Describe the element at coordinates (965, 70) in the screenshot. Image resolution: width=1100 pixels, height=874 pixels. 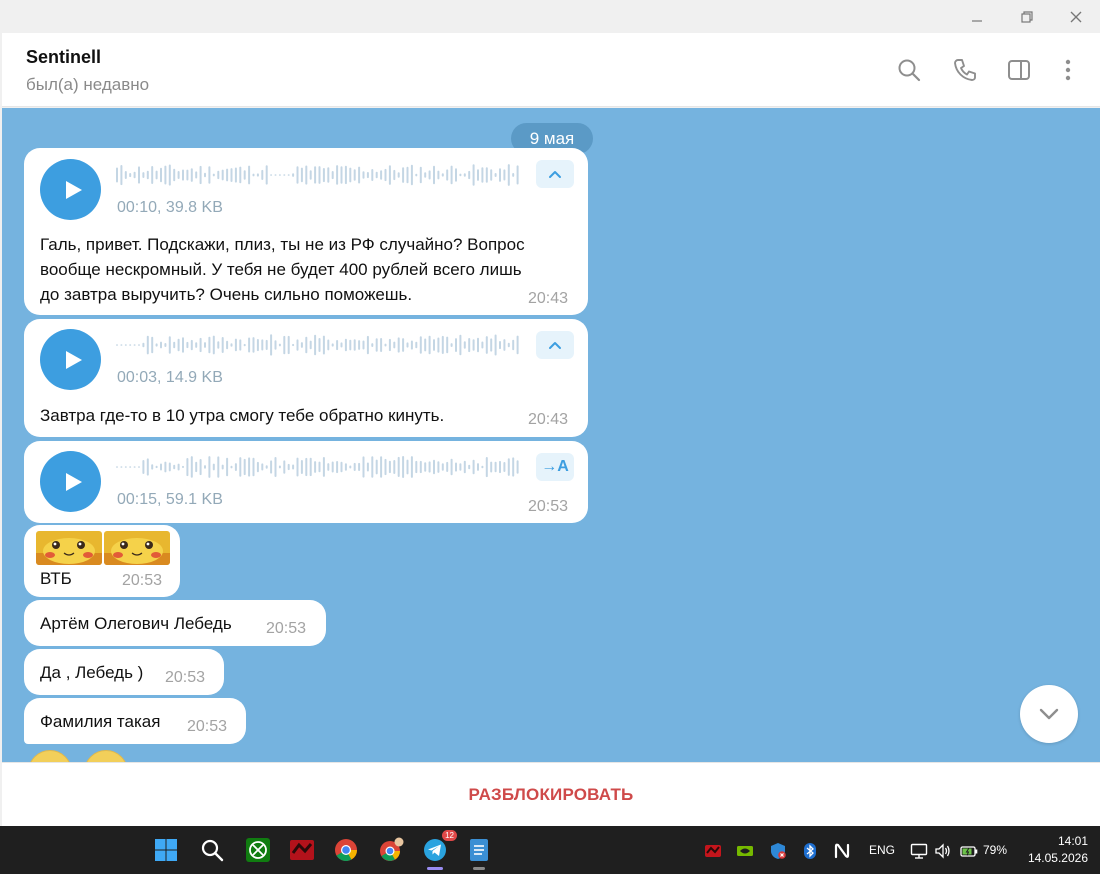
I see `call-button` at that location.